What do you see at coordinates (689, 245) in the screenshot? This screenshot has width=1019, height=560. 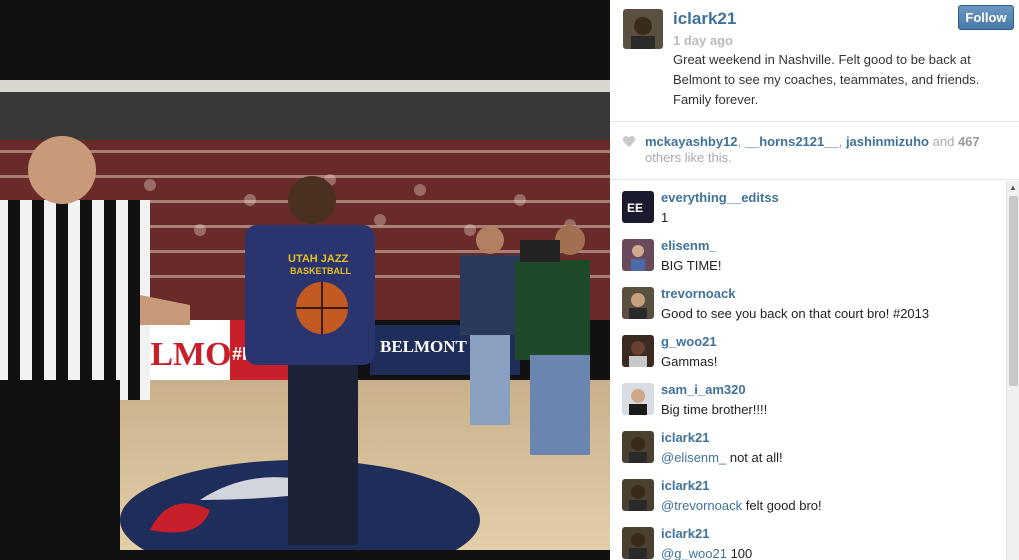 I see `comment-username: elisenm_` at bounding box center [689, 245].